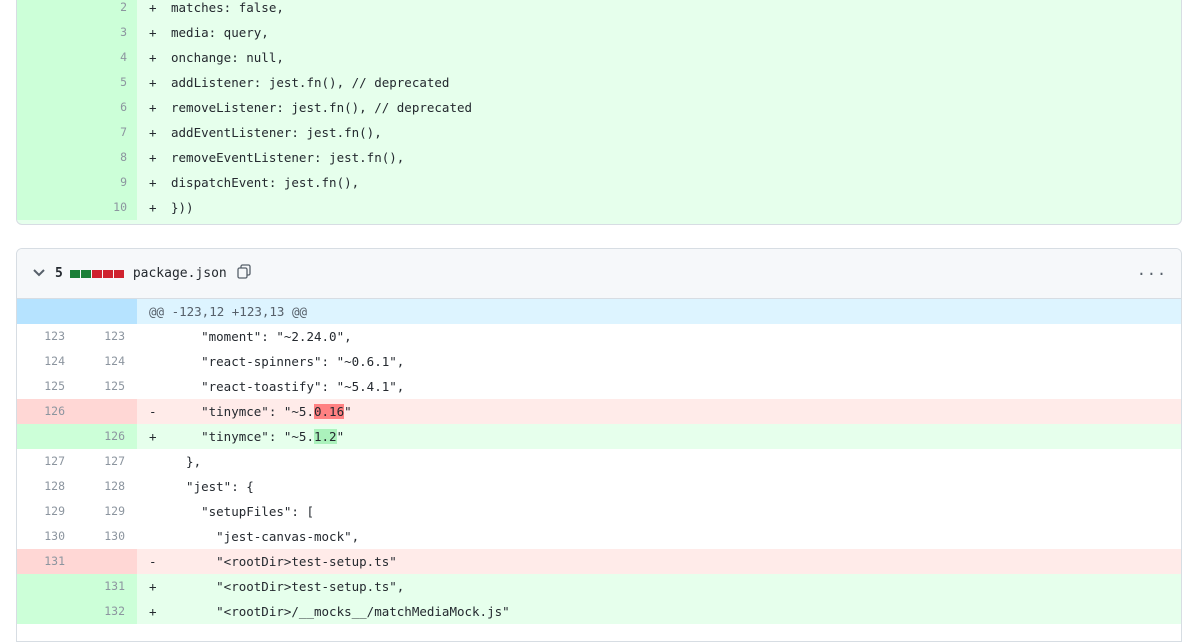 This screenshot has width=1196, height=642. I want to click on diff-line-added: 131 + "<rootDir>test-setup.ts",, so click(599, 586).